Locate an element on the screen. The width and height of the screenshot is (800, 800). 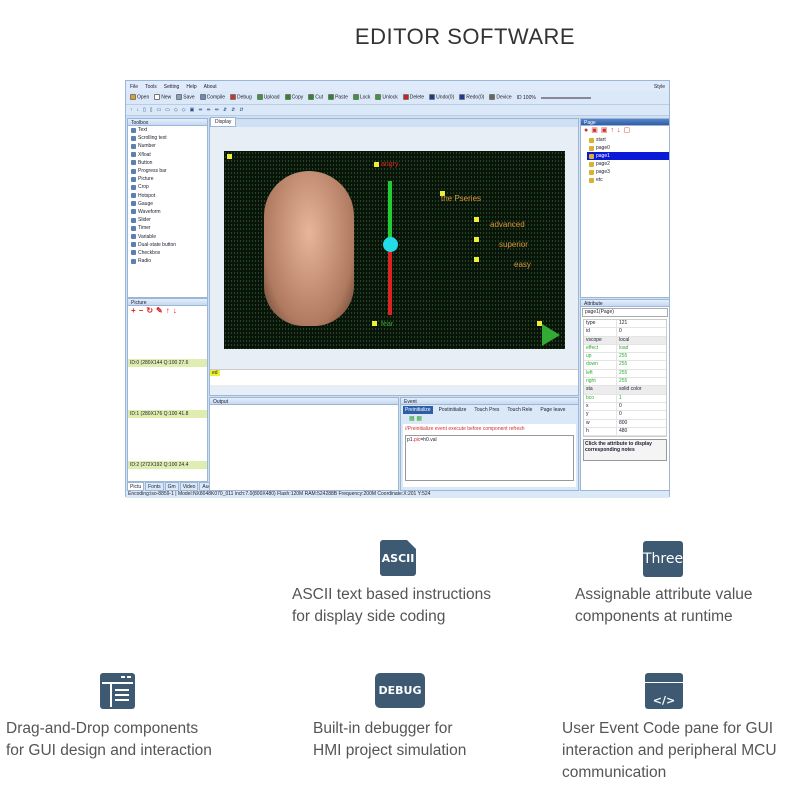
toolbox-item: Scrolling text is located at coordinates (167, 138).